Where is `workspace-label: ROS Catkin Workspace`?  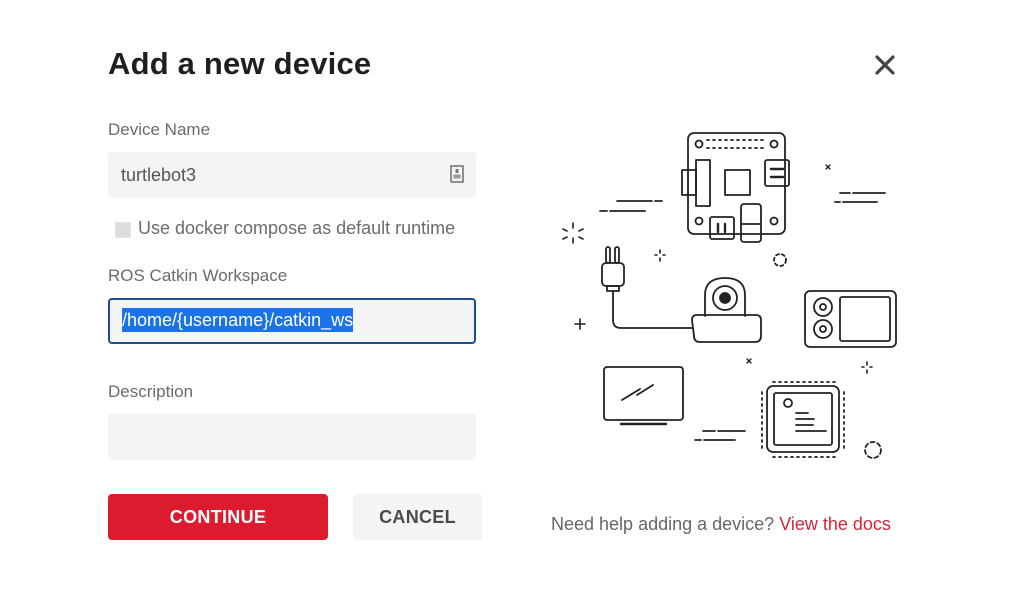 workspace-label: ROS Catkin Workspace is located at coordinates (198, 275).